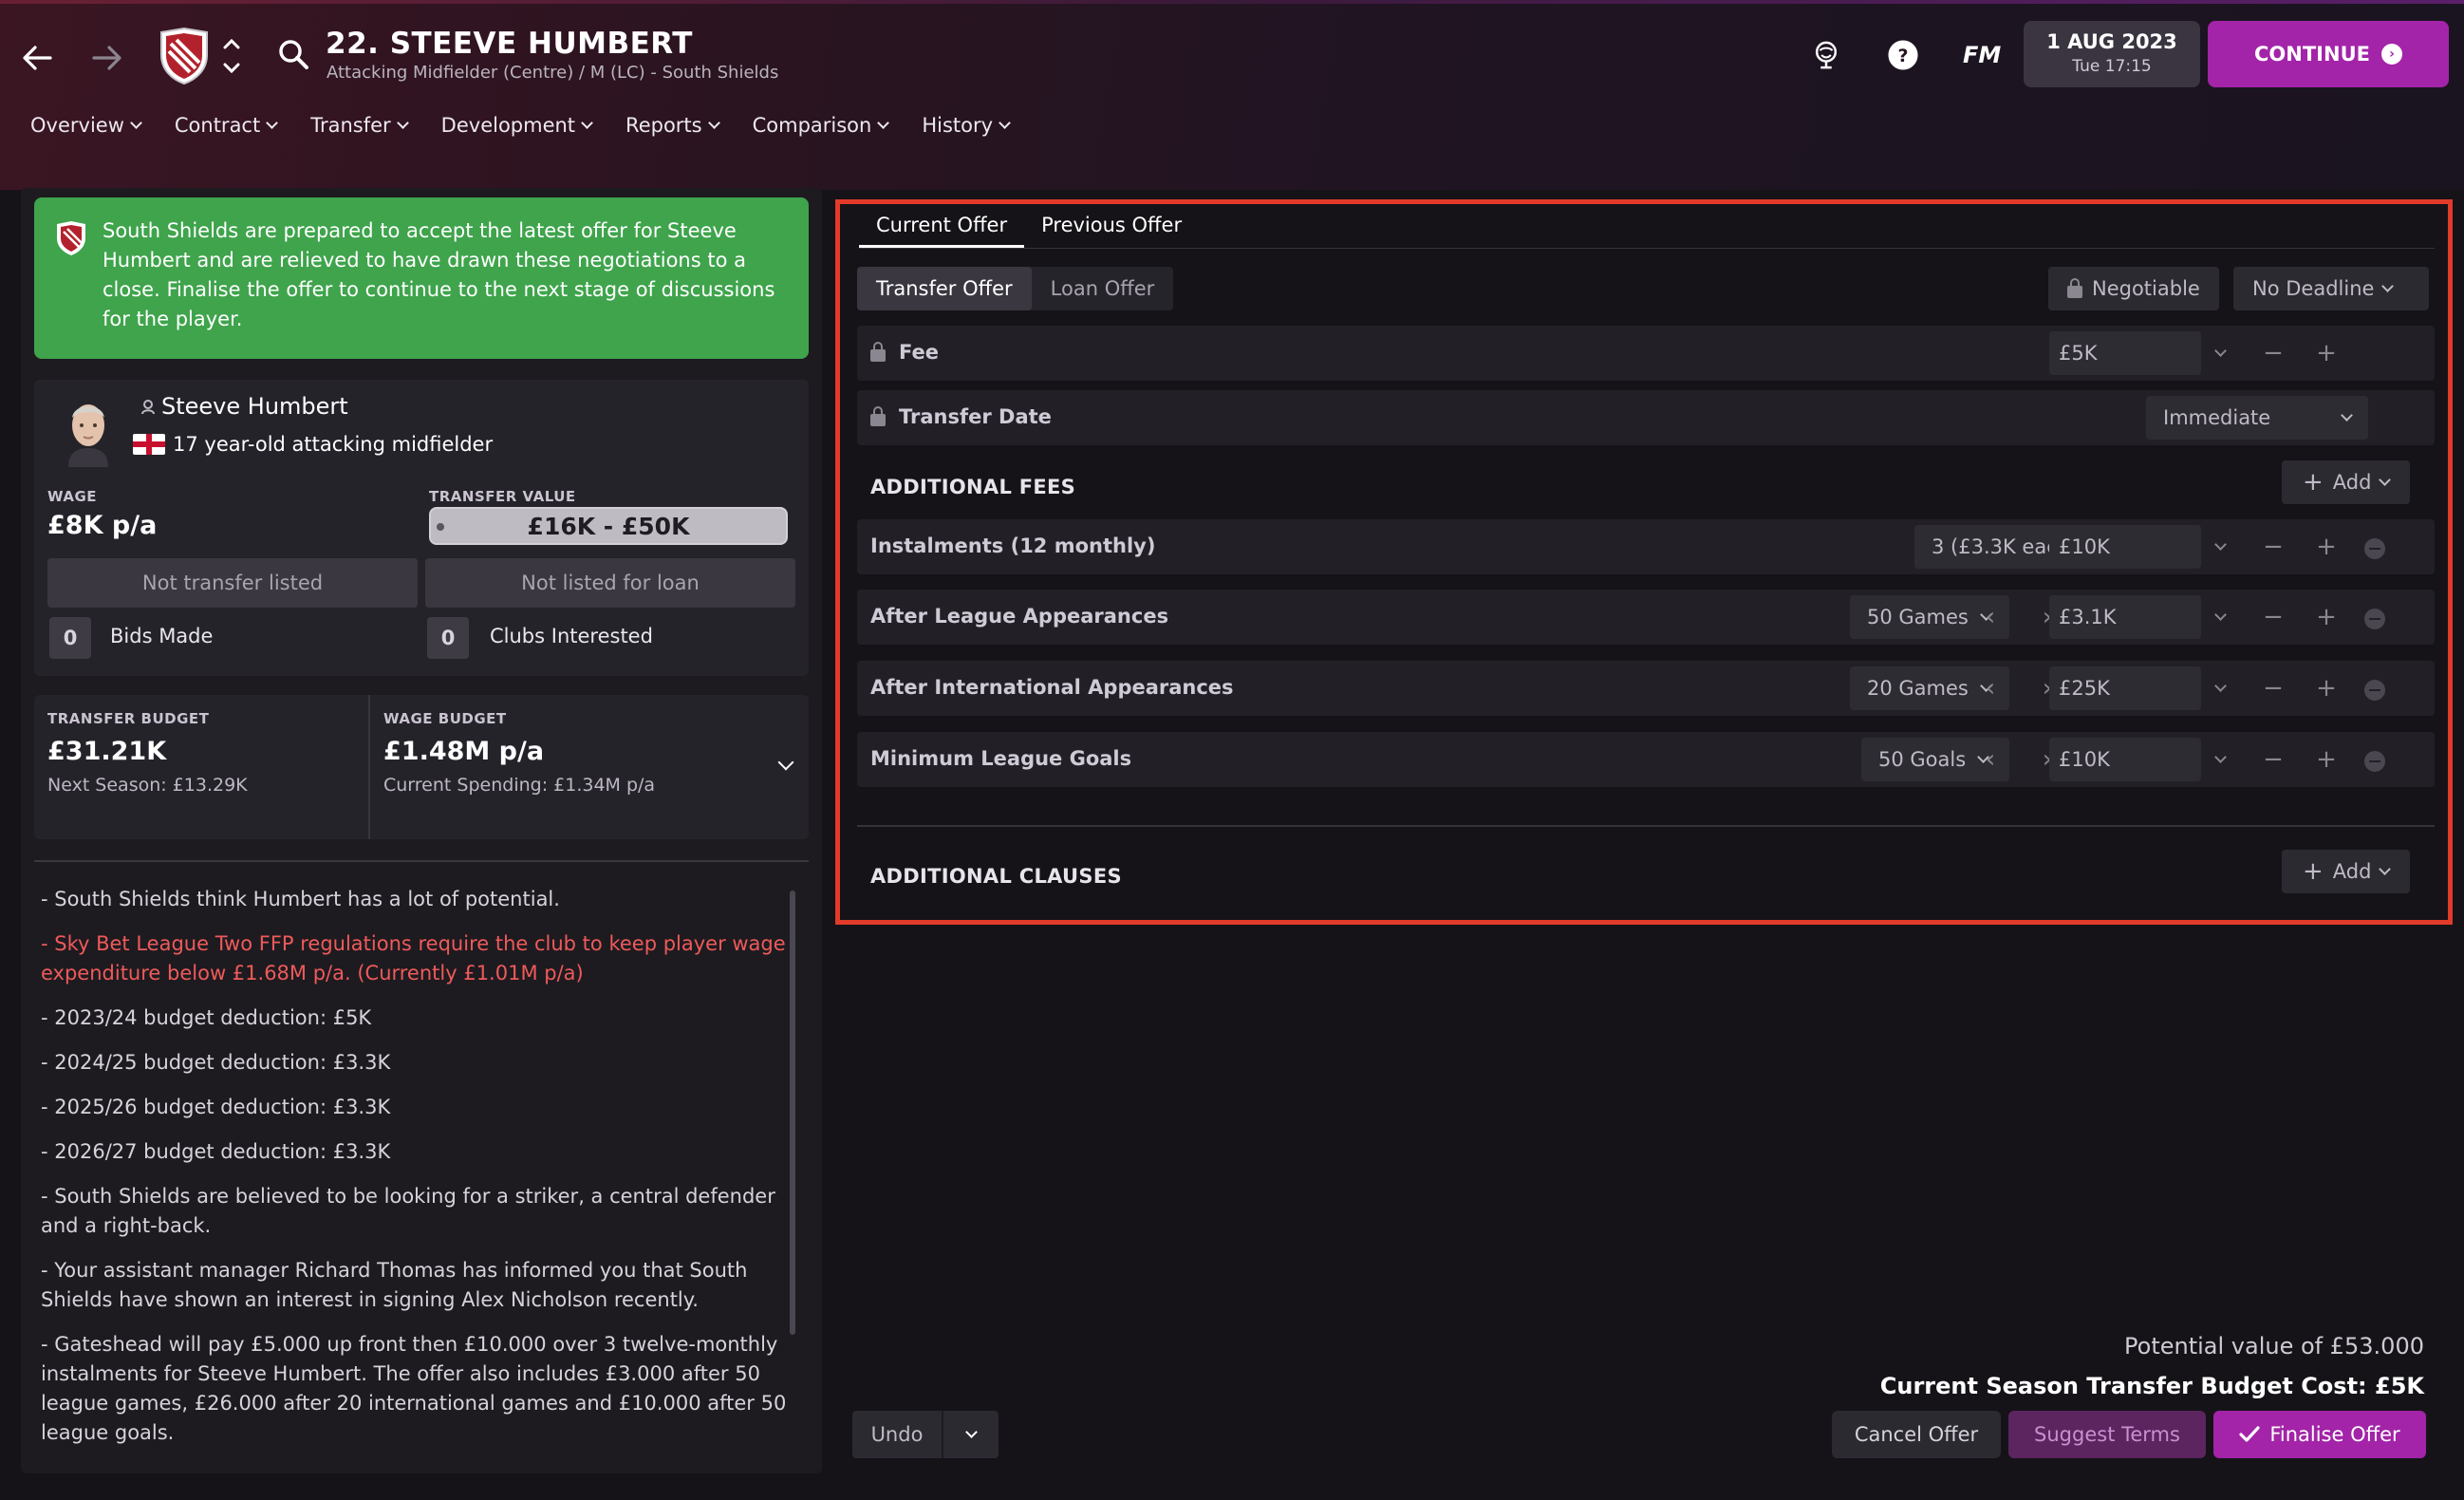  I want to click on player-face-avatar, so click(88, 431).